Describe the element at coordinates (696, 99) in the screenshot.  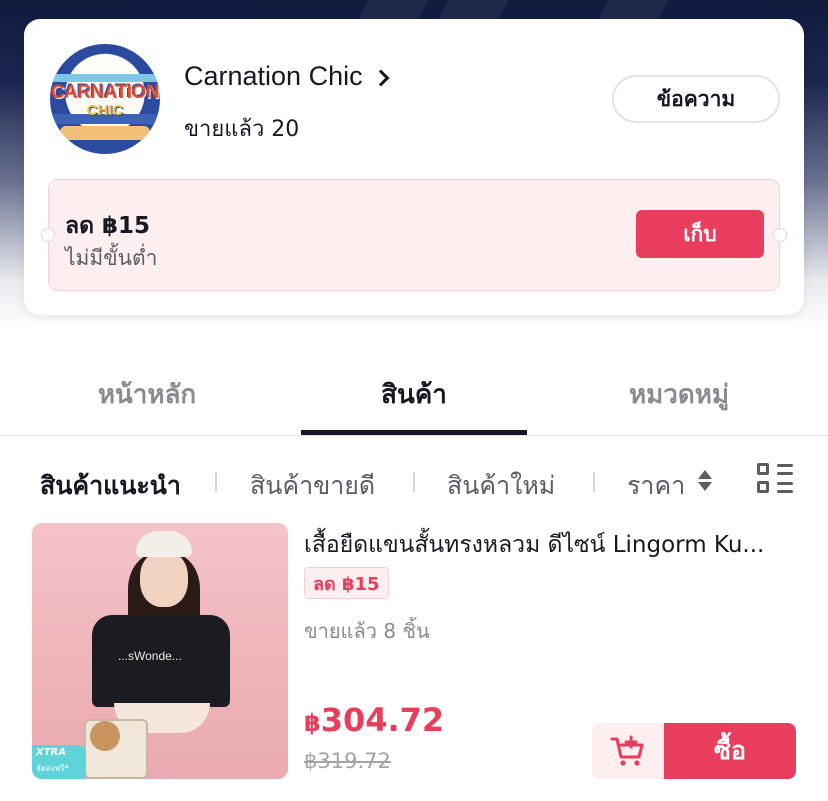
I see `message-button: ข้อความ` at that location.